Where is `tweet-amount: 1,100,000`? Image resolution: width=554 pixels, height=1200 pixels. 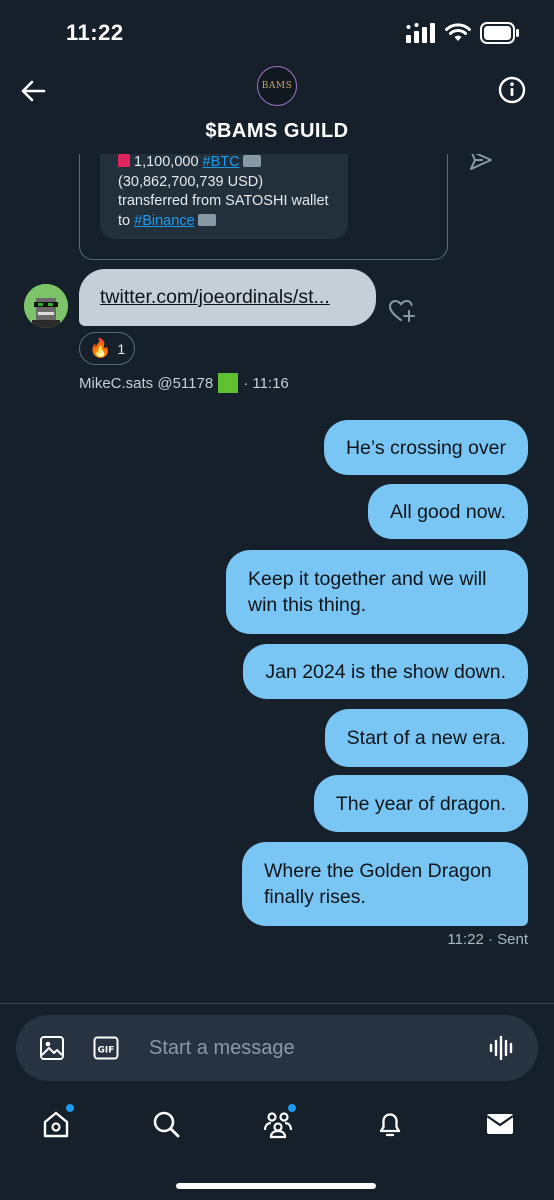
tweet-amount: 1,100,000 is located at coordinates (166, 162).